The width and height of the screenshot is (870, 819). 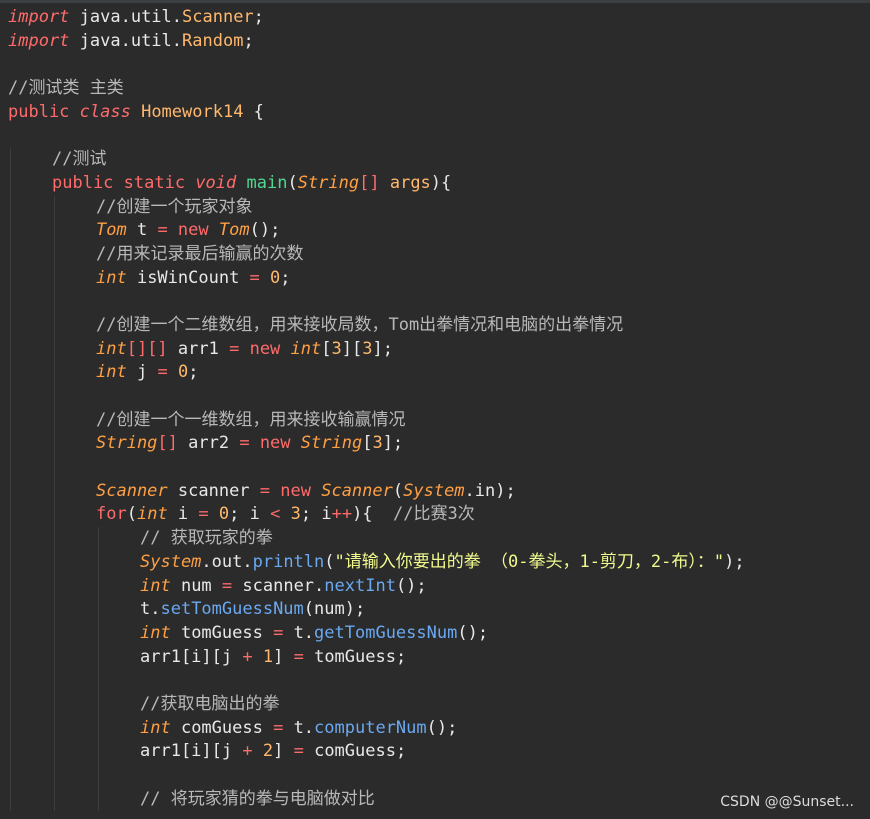 I want to click on code-line-content: for(int i = 0; i < 3; i++){ //比赛3次, so click(x=241, y=514).